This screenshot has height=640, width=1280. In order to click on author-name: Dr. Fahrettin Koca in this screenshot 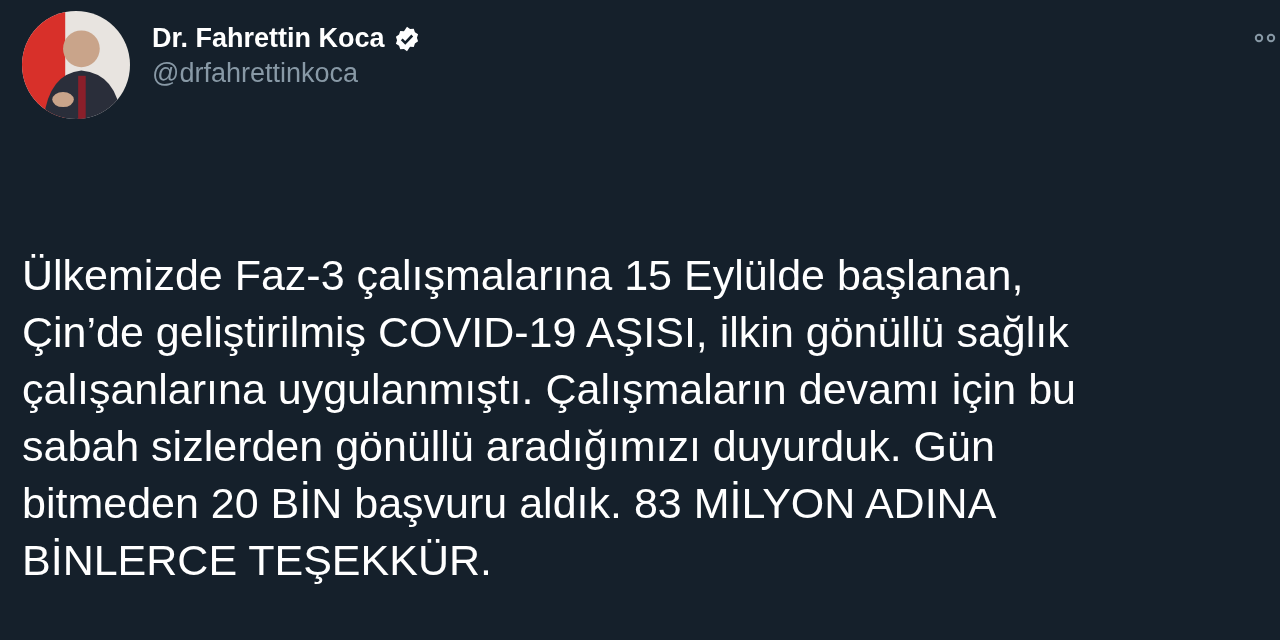, I will do `click(268, 38)`.